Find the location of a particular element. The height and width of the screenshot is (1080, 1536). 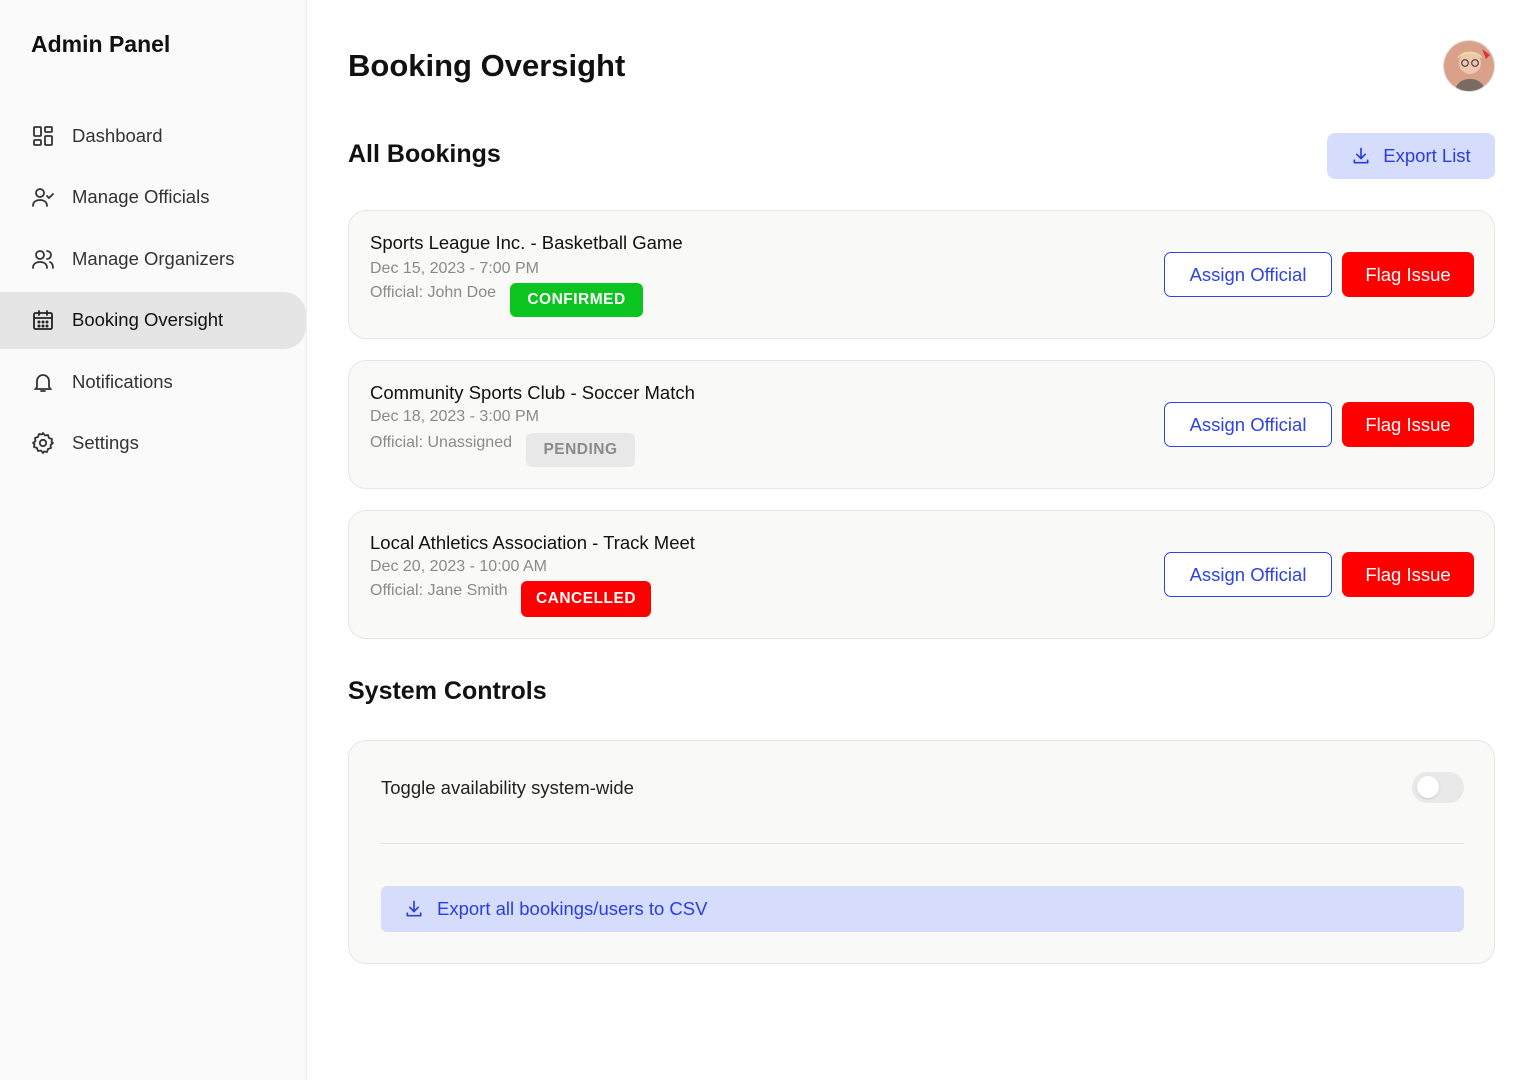

sidebar-item-manage-organizers: Manage Organizers is located at coordinates (153, 258).